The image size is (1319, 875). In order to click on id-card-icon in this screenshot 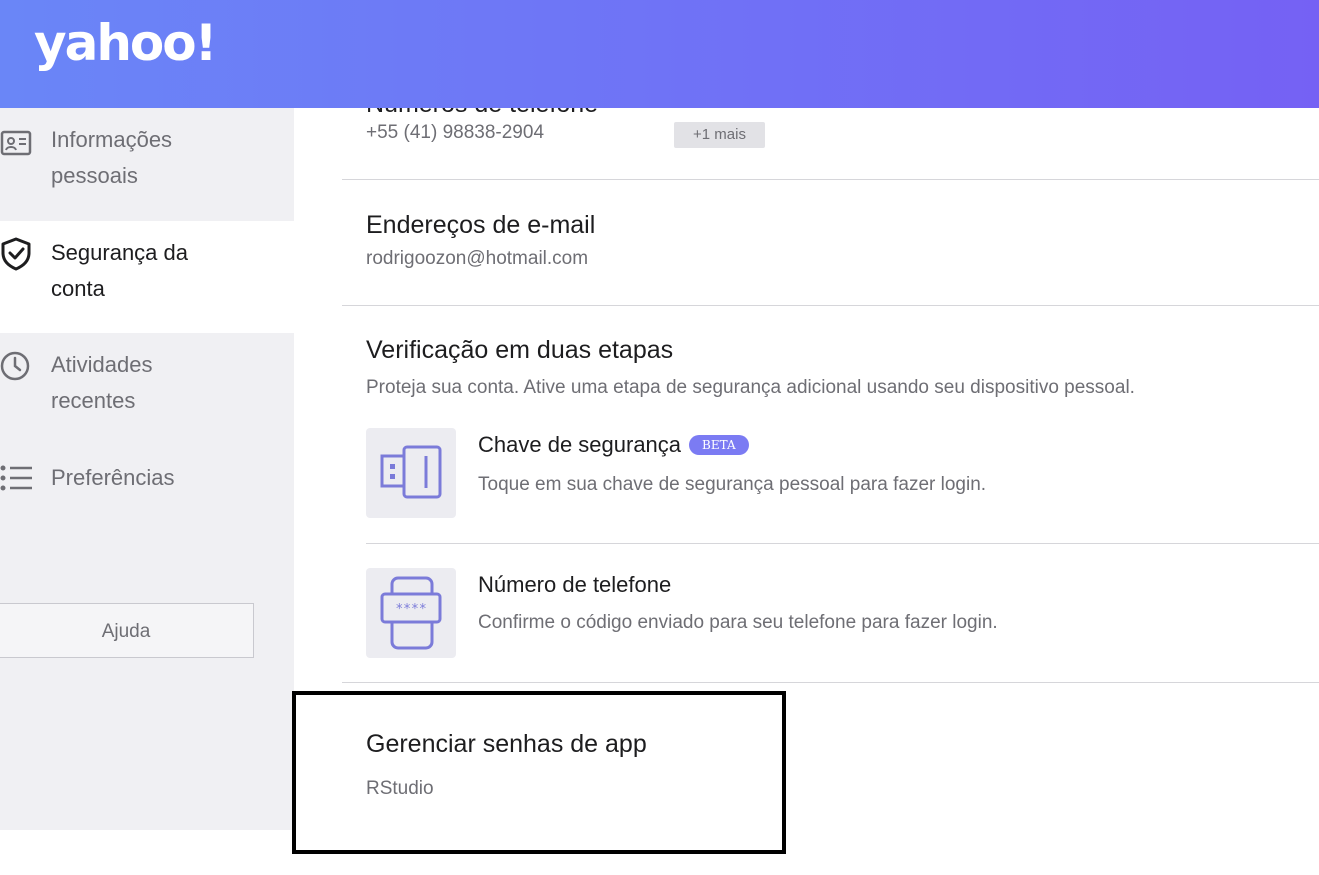, I will do `click(16, 143)`.